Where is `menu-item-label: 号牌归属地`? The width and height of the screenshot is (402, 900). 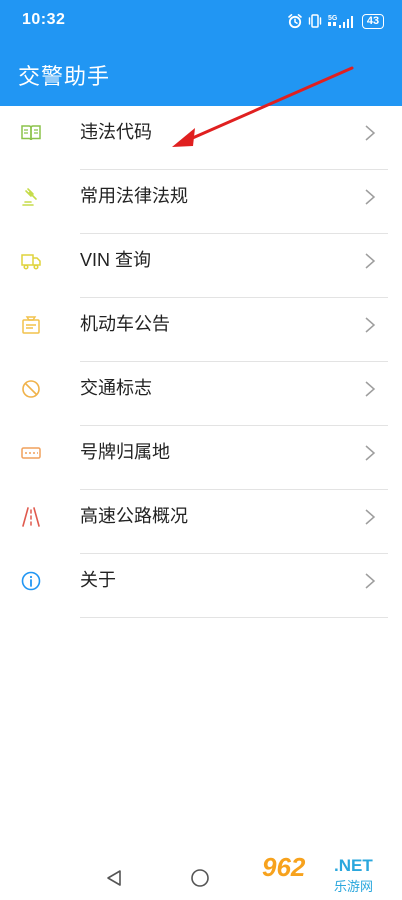
menu-item-label: 号牌归属地 is located at coordinates (125, 452).